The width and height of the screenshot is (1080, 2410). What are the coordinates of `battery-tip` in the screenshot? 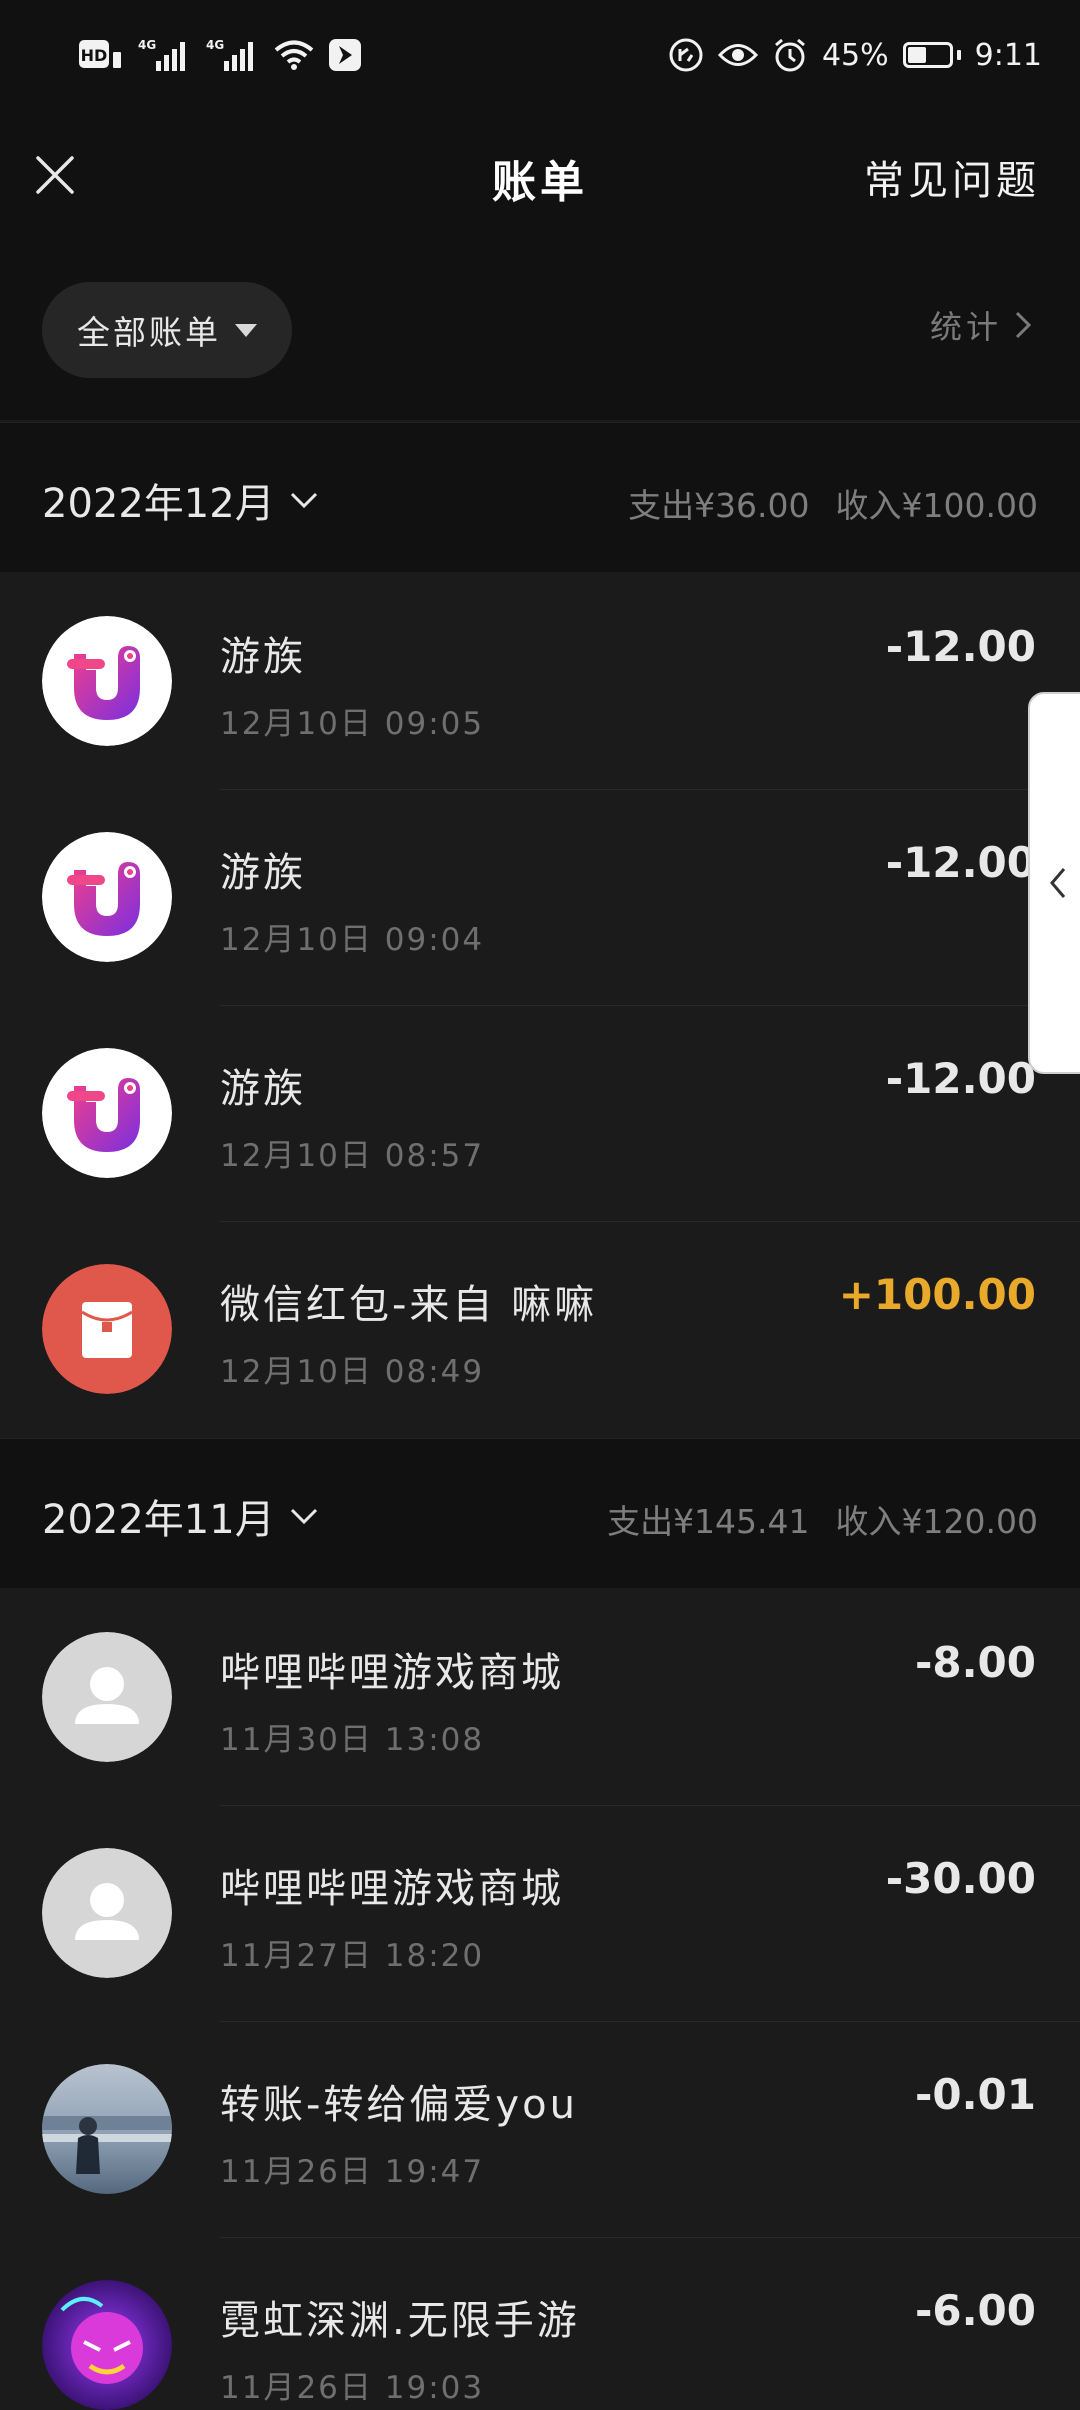 It's located at (958, 55).